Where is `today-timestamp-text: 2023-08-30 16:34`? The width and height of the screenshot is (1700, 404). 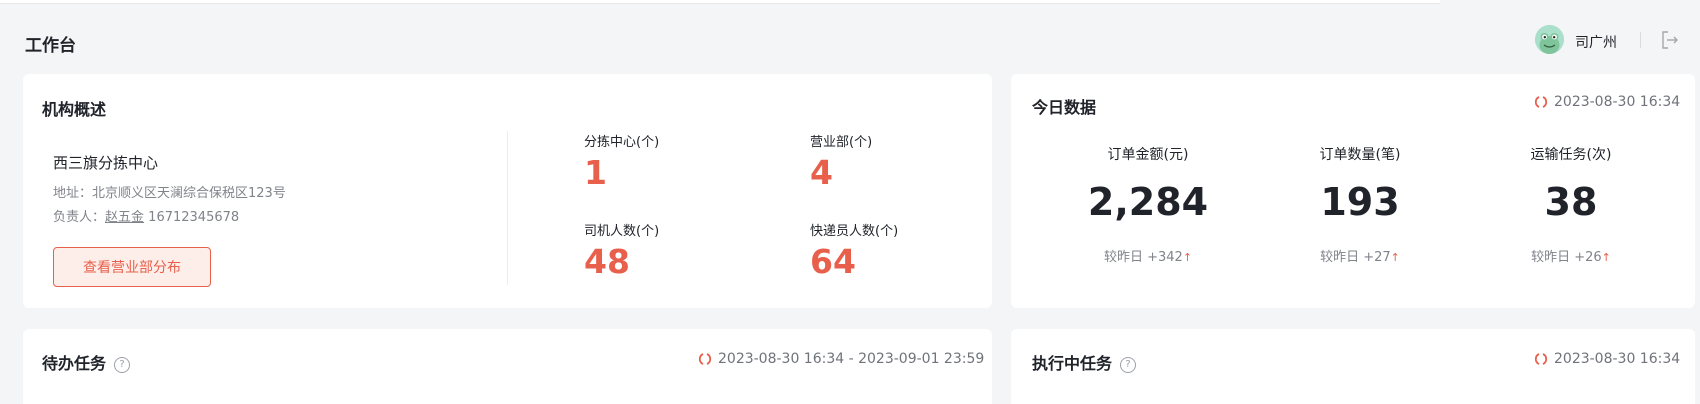
today-timestamp-text: 2023-08-30 16:34 is located at coordinates (1617, 102).